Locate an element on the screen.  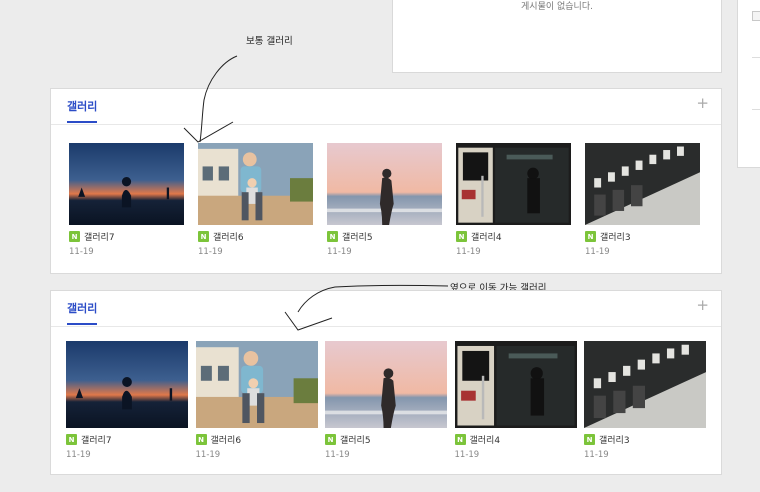
right-side-panel is located at coordinates (748, 84).